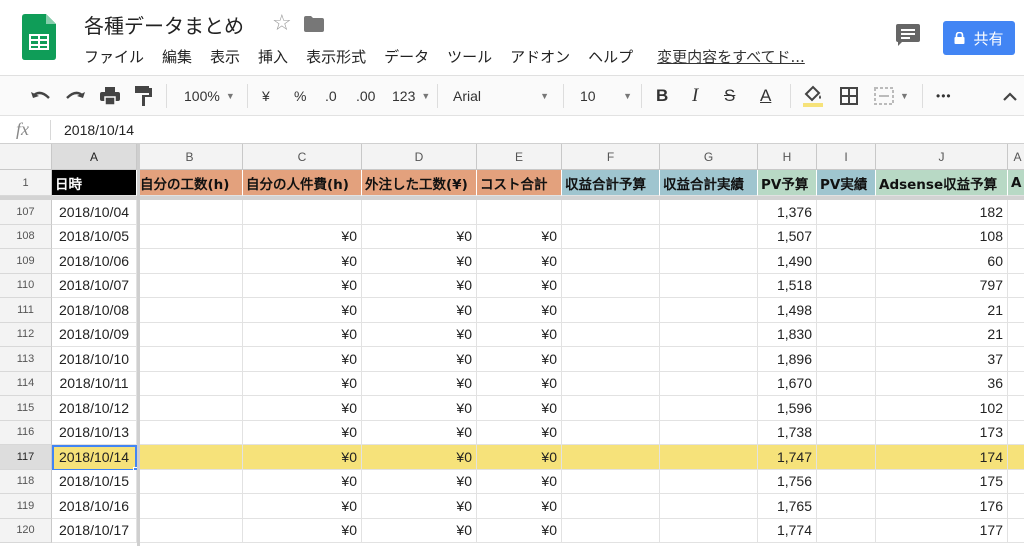  What do you see at coordinates (662, 96) in the screenshot?
I see `bold-button: B` at bounding box center [662, 96].